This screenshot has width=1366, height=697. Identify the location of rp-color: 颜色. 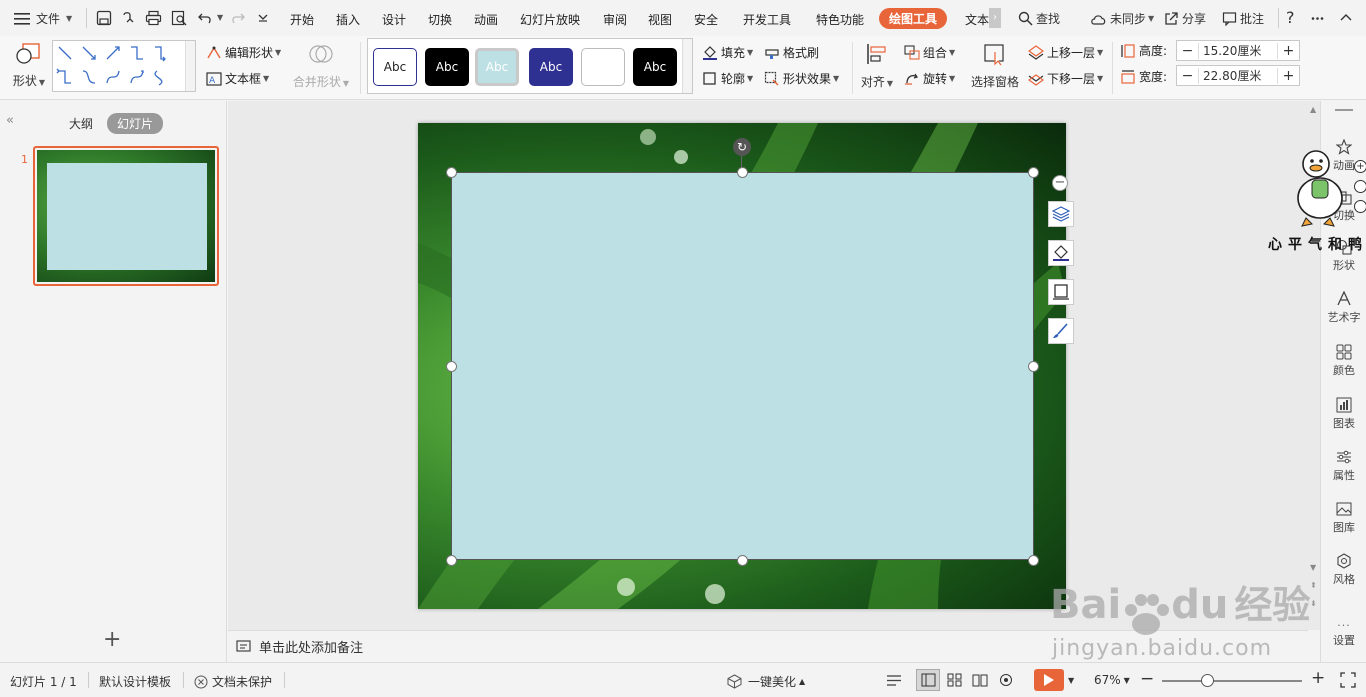
(1343, 361).